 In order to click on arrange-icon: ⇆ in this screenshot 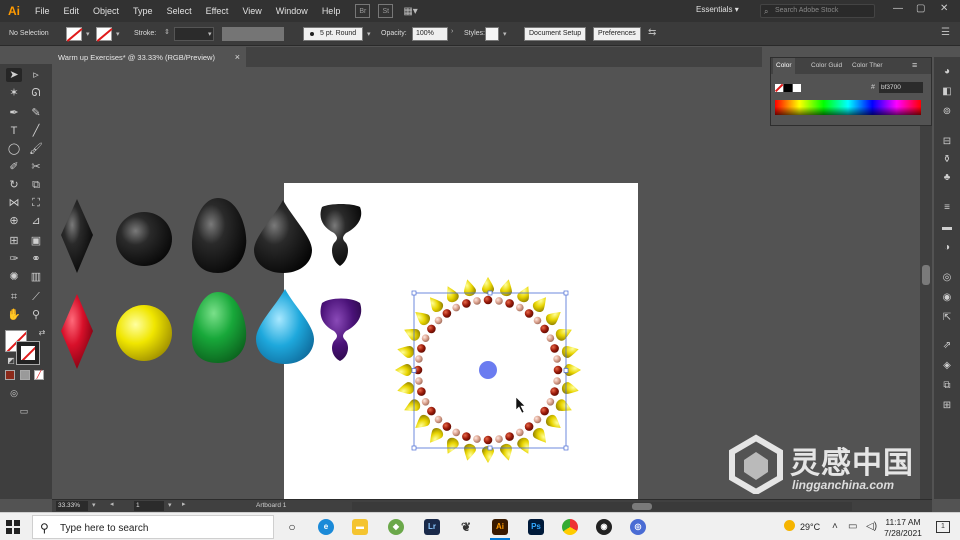, I will do `click(652, 32)`.